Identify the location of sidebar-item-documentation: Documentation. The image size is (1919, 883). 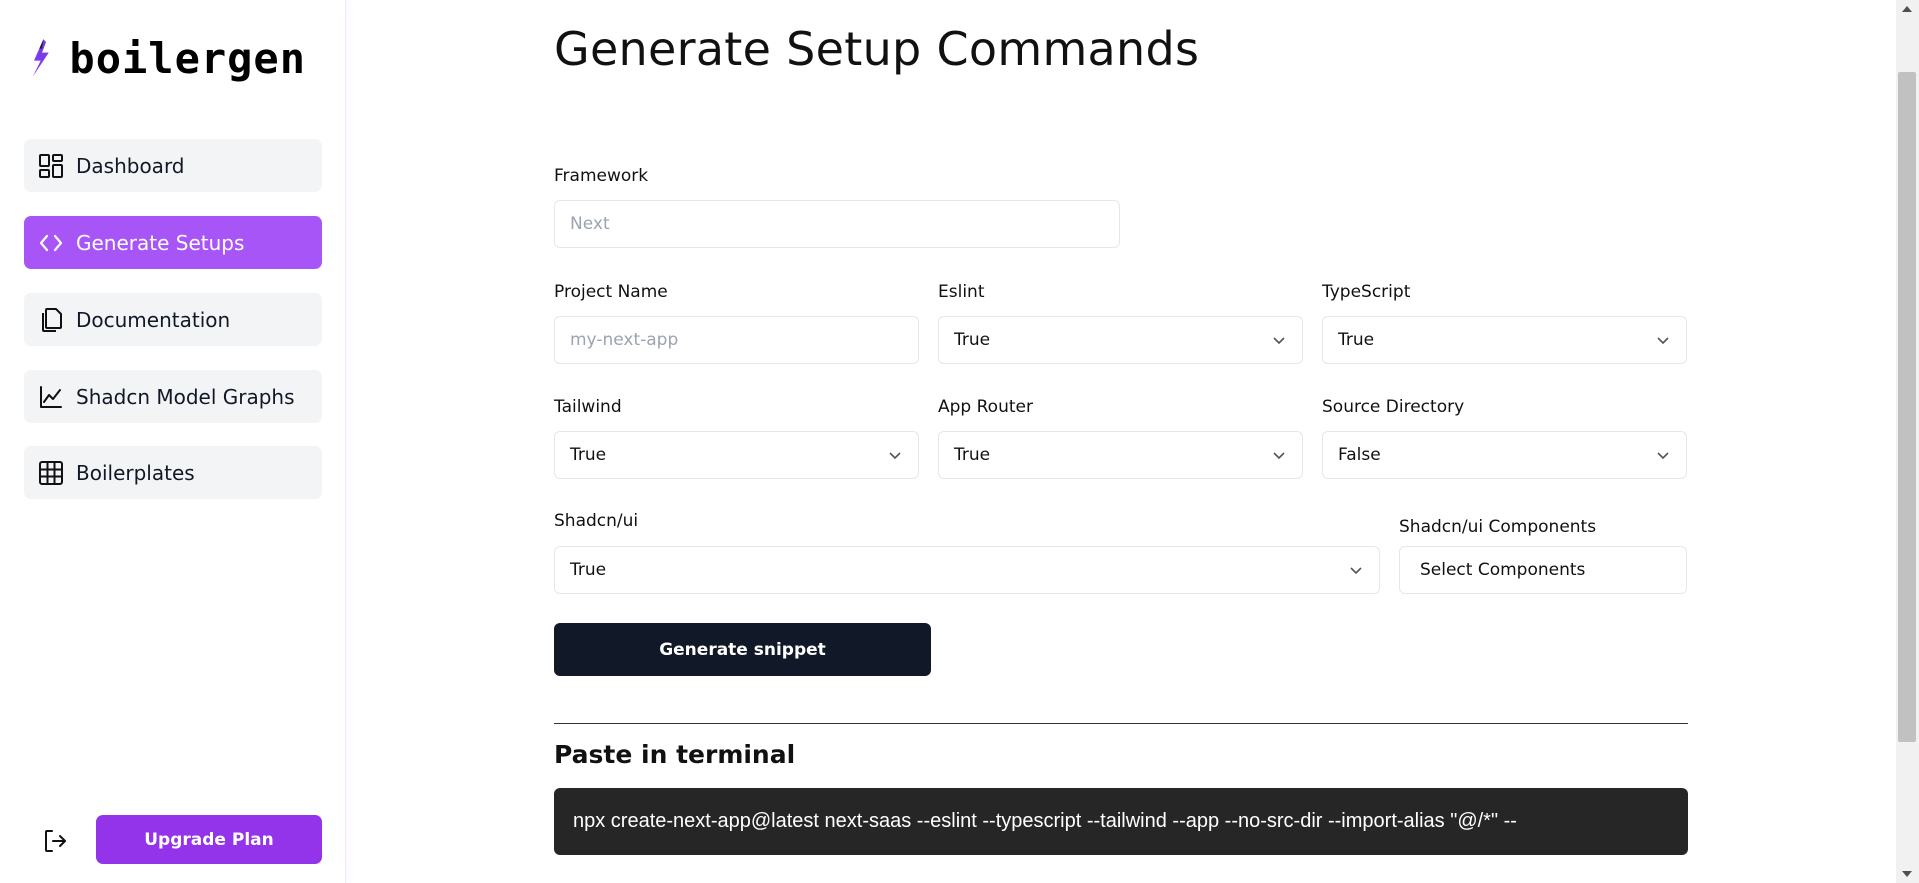
(173, 319).